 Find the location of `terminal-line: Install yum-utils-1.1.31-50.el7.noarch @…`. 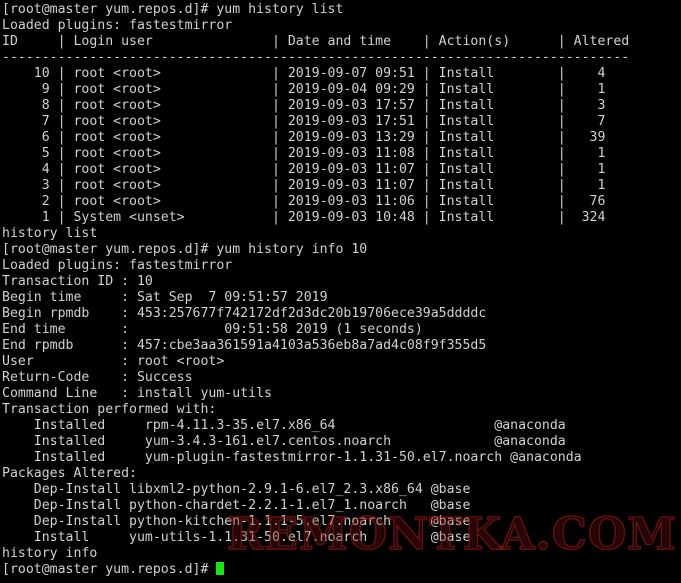

terminal-line: Install yum-utils-1.1.31-50.el7.noarch @… is located at coordinates (236, 537).